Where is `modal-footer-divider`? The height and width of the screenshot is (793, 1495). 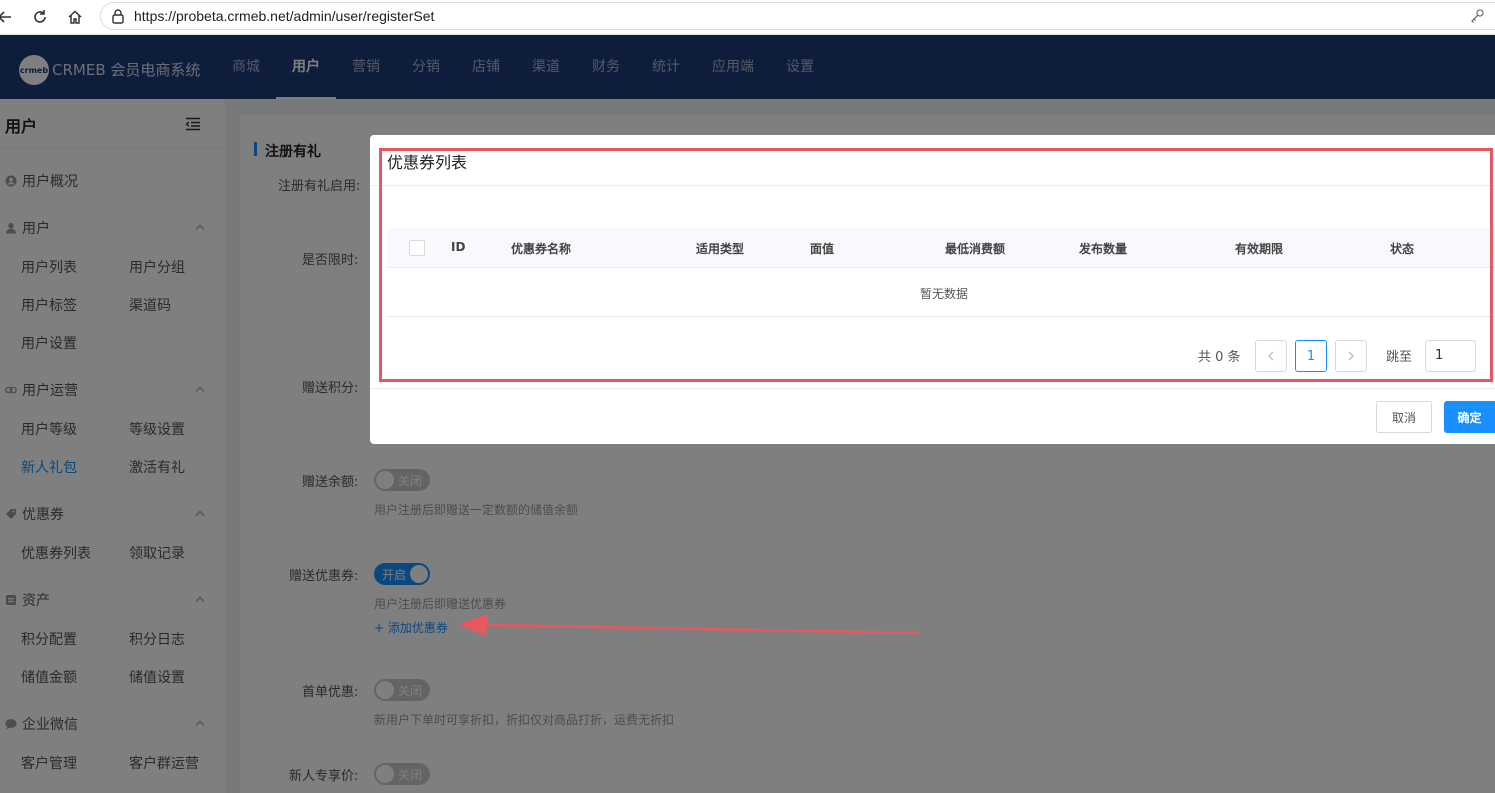
modal-footer-divider is located at coordinates (932, 388).